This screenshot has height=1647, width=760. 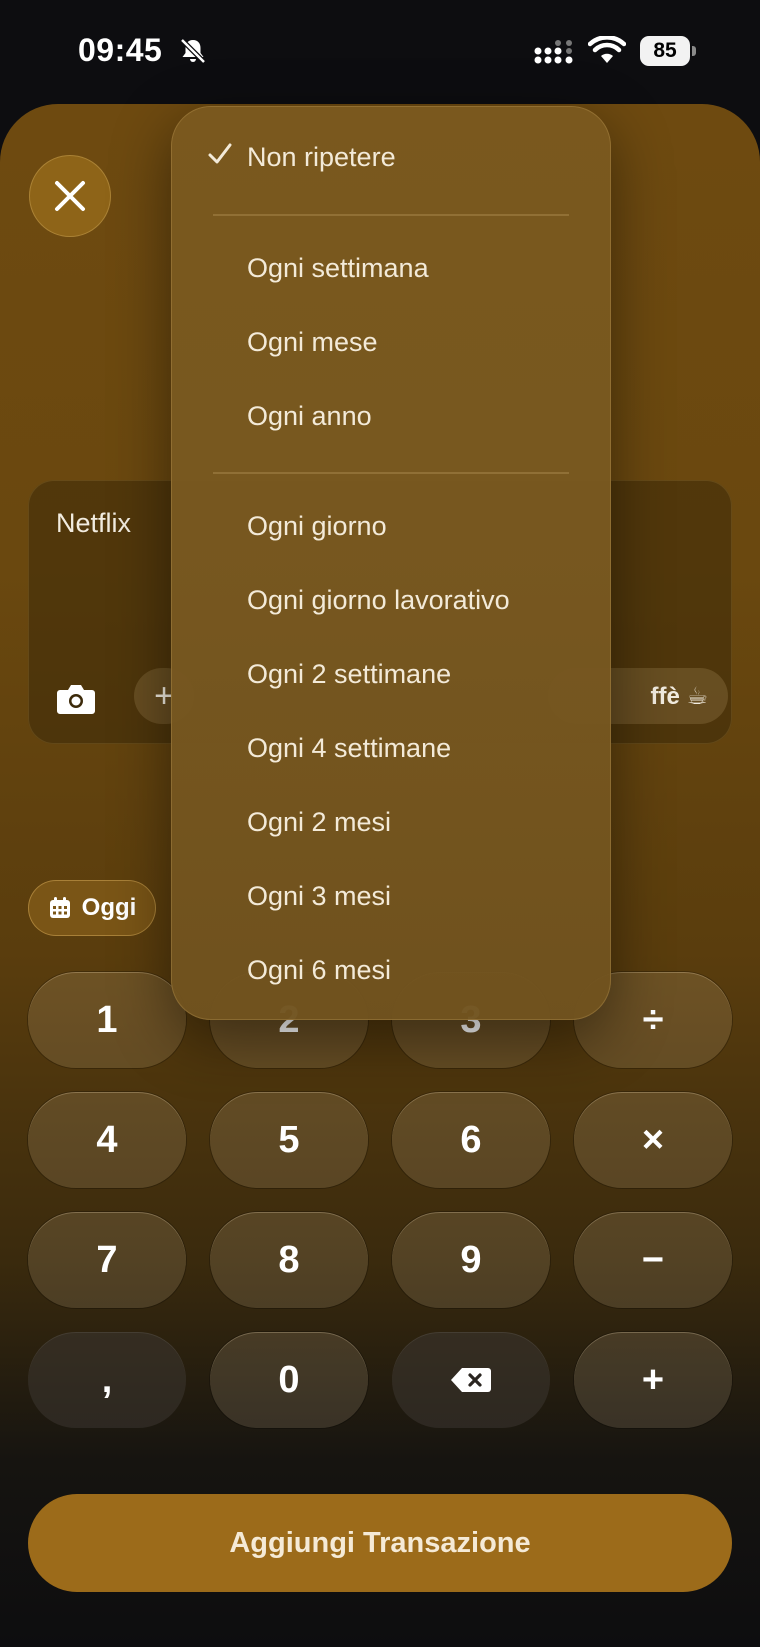 I want to click on menu-item-ogni-2-settimane: Ogni 2 settimane, so click(x=391, y=674).